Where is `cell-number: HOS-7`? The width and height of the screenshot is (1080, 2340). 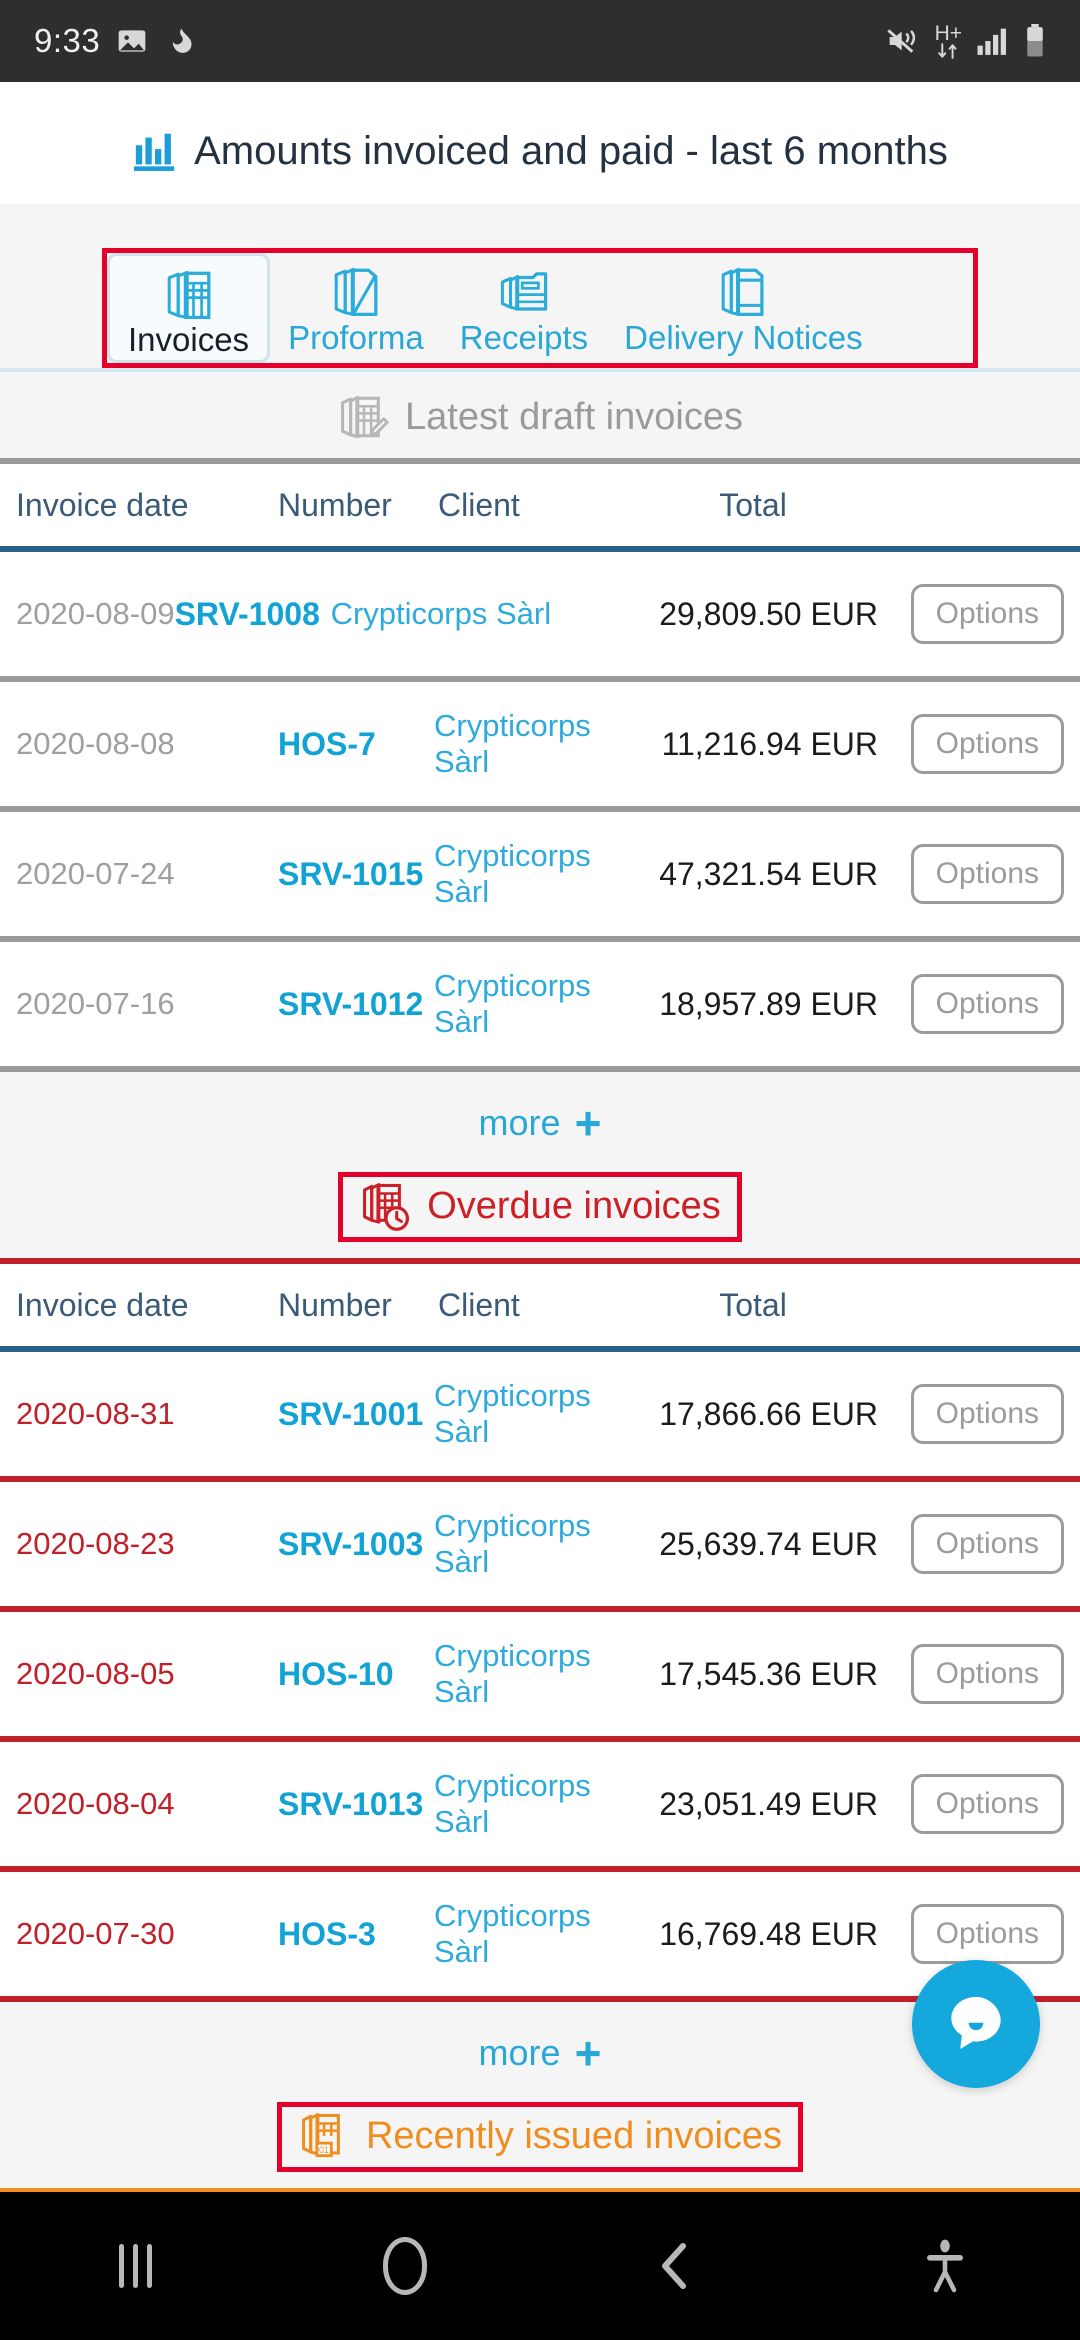 cell-number: HOS-7 is located at coordinates (356, 744).